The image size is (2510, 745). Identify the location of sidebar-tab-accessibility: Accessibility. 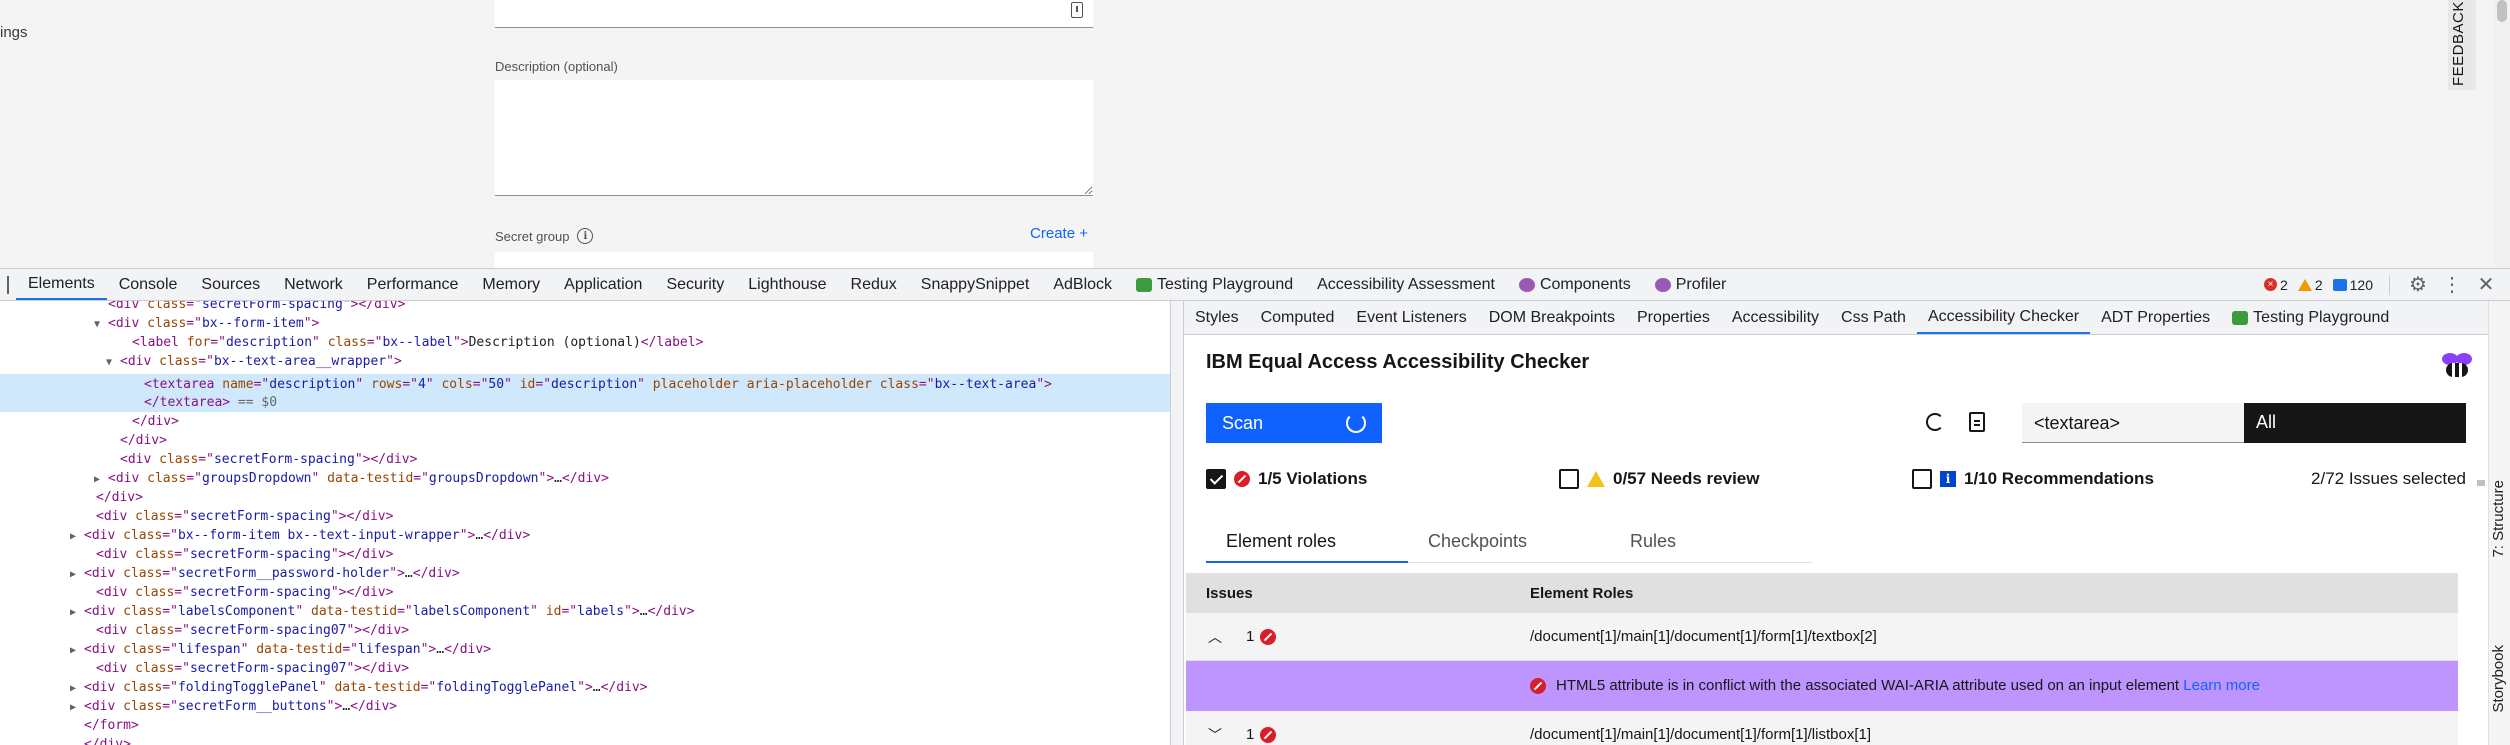
(1775, 317).